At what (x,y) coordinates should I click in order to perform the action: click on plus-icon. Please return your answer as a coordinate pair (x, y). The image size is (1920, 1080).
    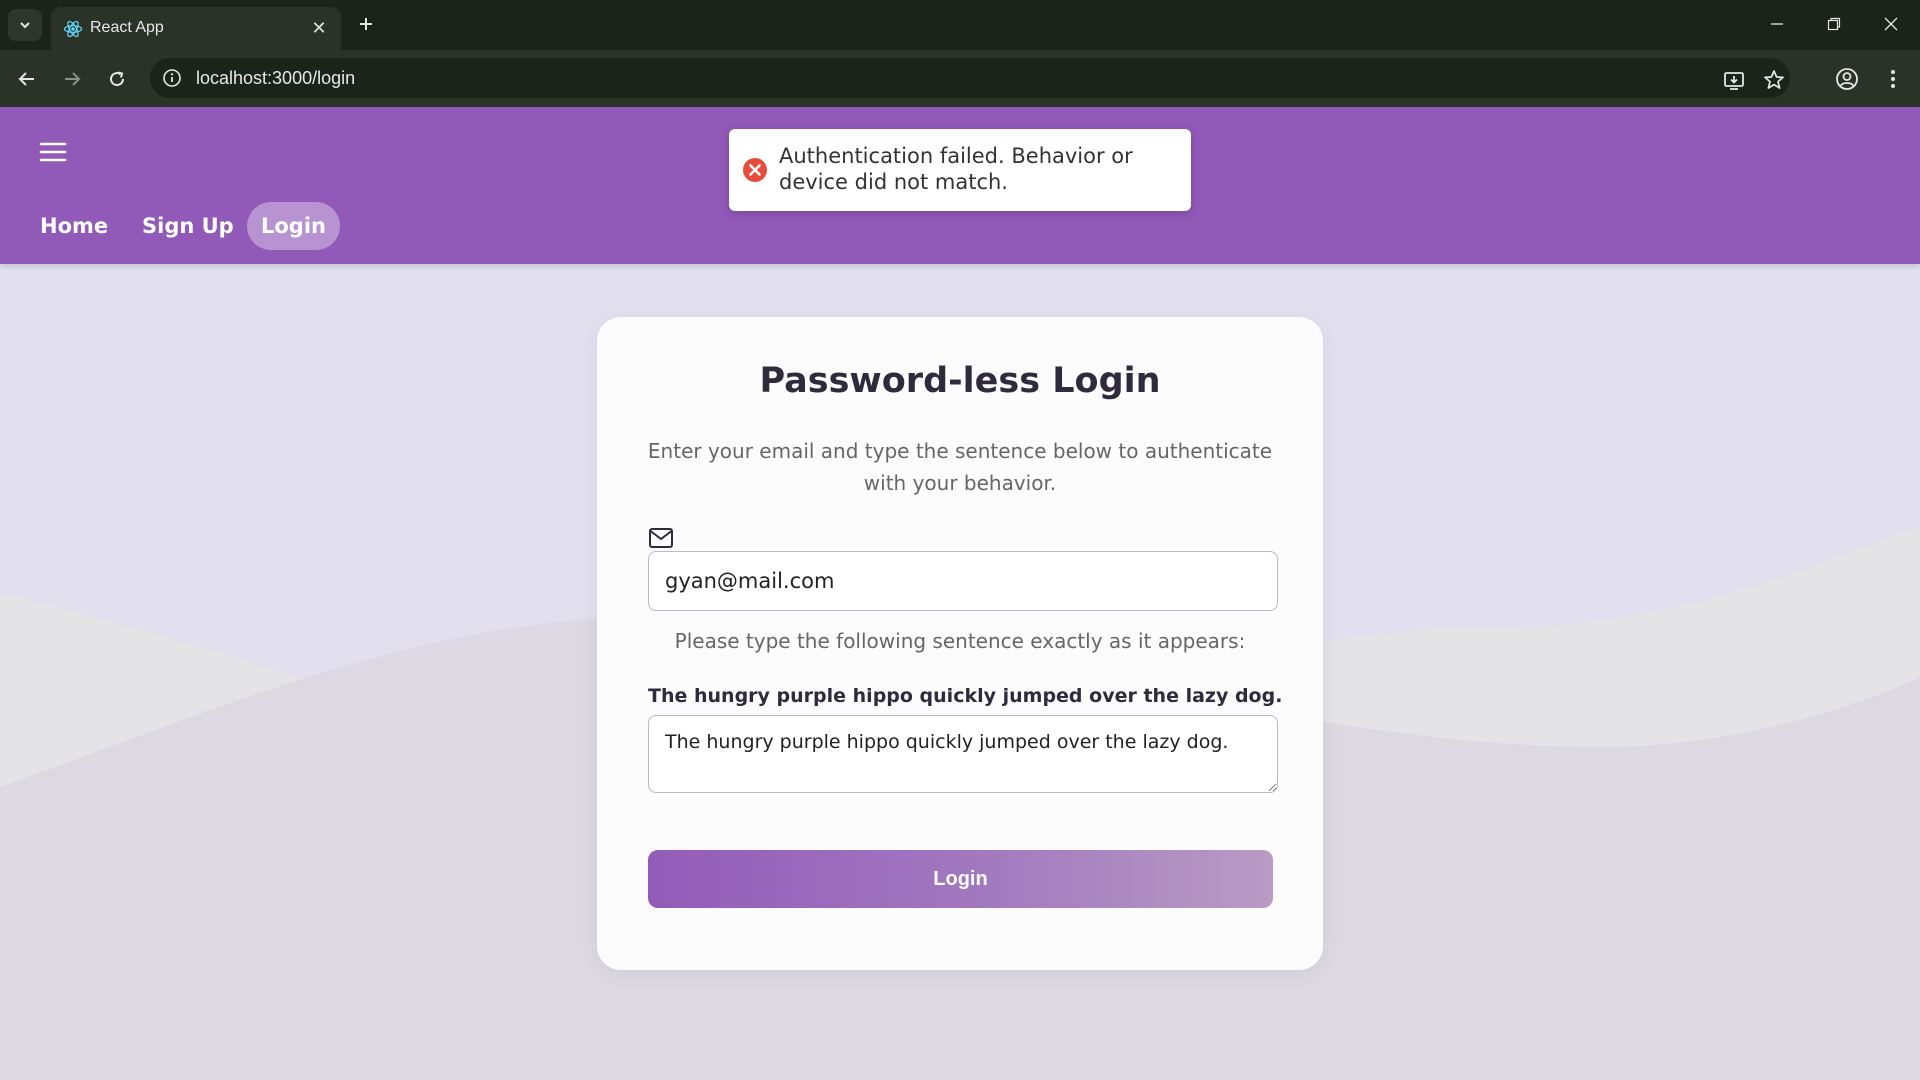
    Looking at the image, I should click on (366, 24).